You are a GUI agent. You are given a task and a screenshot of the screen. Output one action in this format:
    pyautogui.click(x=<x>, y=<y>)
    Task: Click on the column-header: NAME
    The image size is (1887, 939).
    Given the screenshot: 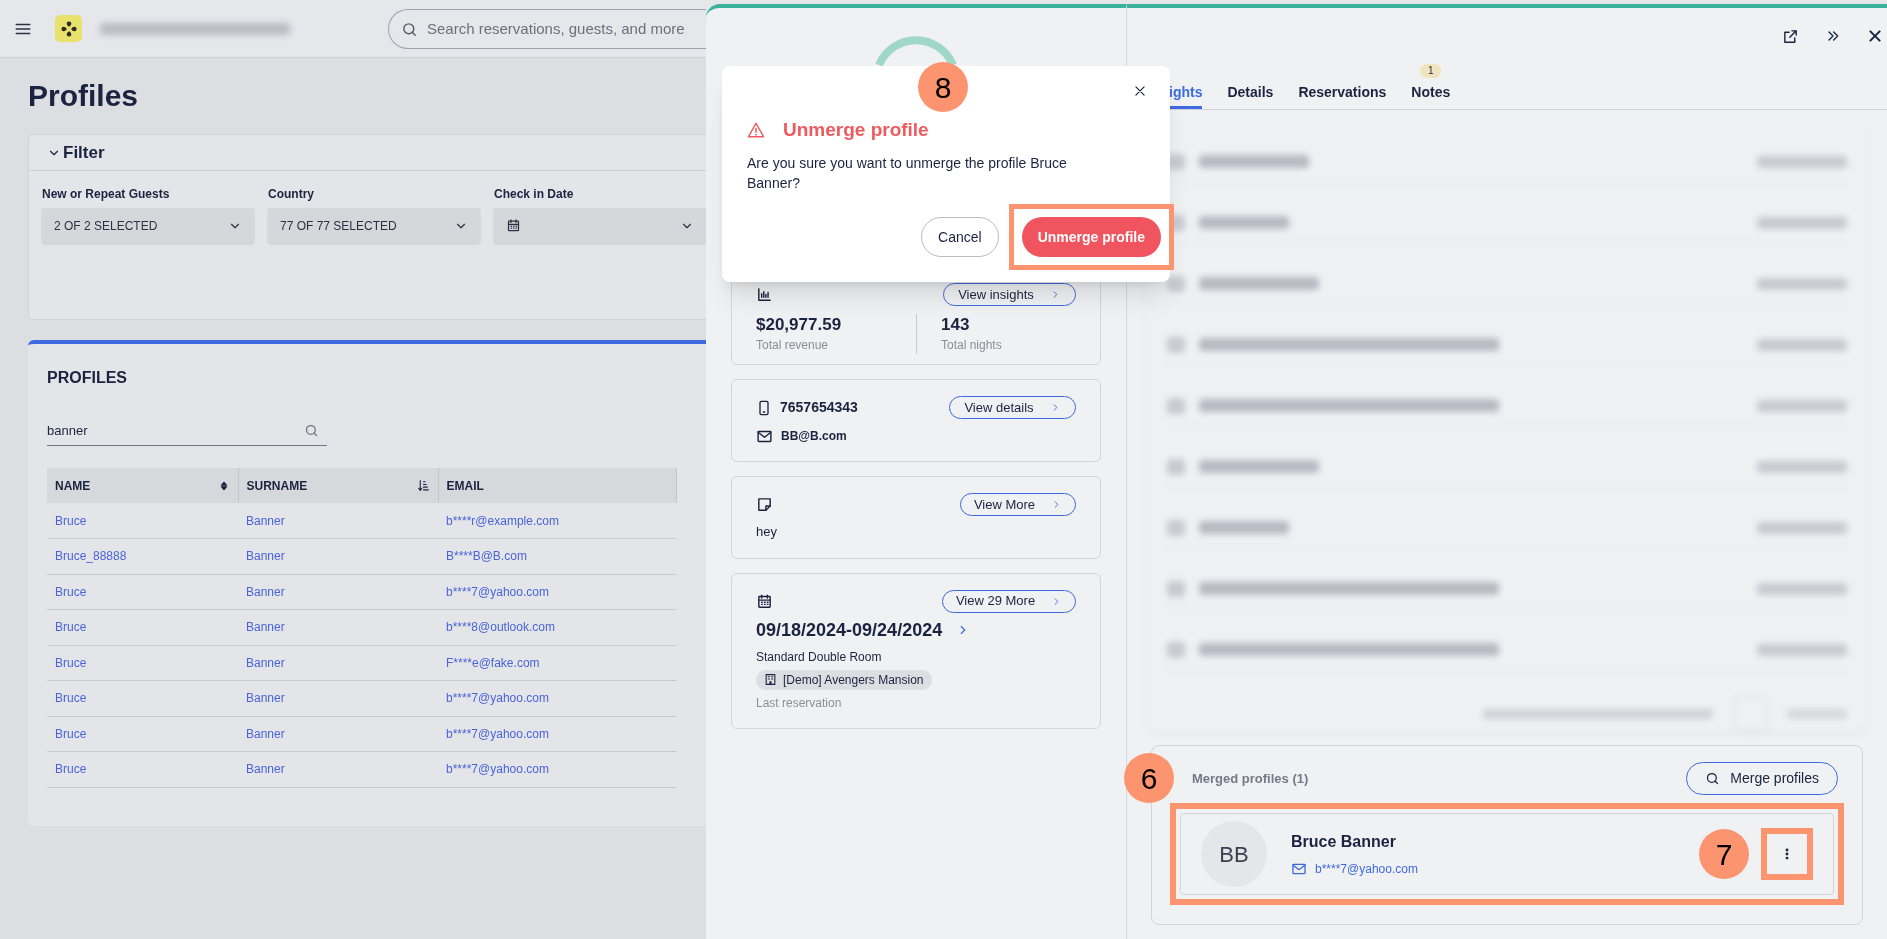 What is the action you would take?
    pyautogui.click(x=142, y=485)
    